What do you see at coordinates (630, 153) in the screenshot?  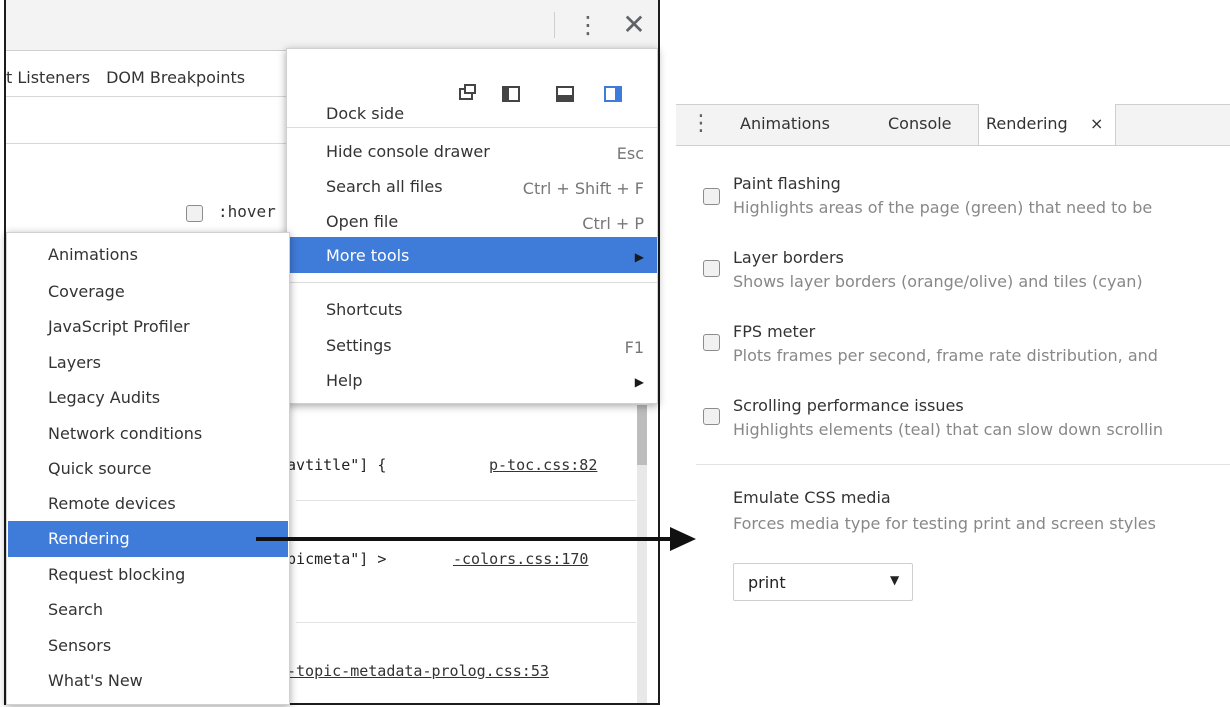 I see `shortcut-text: Esc` at bounding box center [630, 153].